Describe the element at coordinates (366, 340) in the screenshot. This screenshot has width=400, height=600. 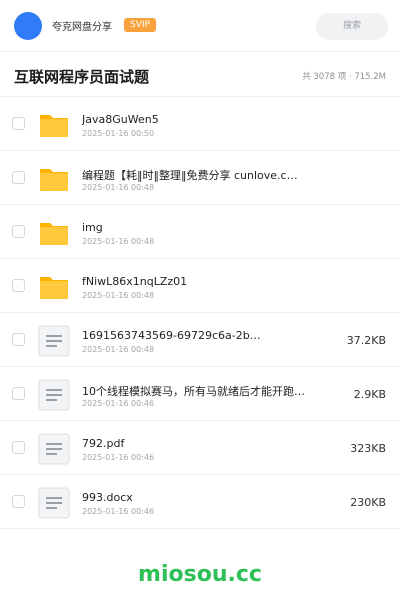
I see `file-size: 37.2KB` at that location.